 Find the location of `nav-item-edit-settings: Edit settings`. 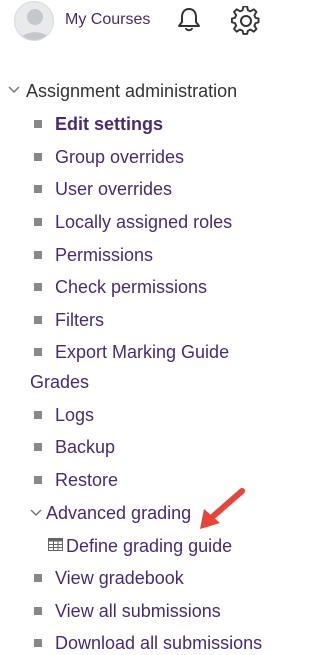

nav-item-edit-settings: Edit settings is located at coordinates (109, 124).